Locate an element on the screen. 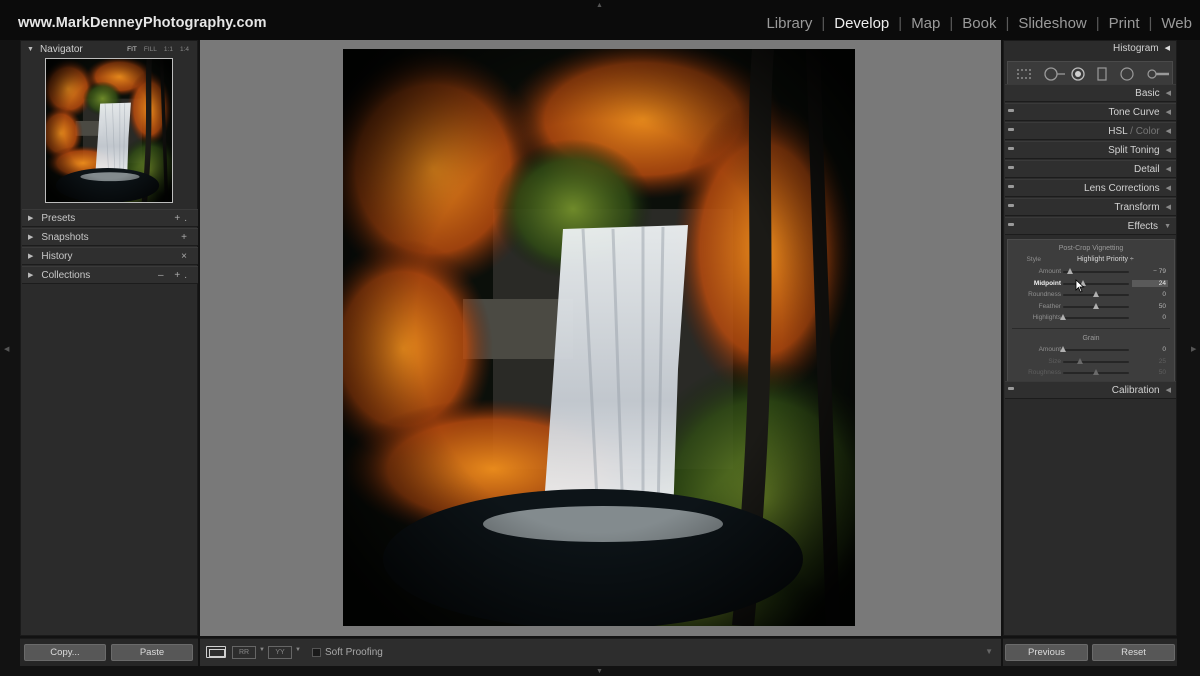 Image resolution: width=1200 pixels, height=676 pixels. paste-settings-button: Paste is located at coordinates (152, 652).